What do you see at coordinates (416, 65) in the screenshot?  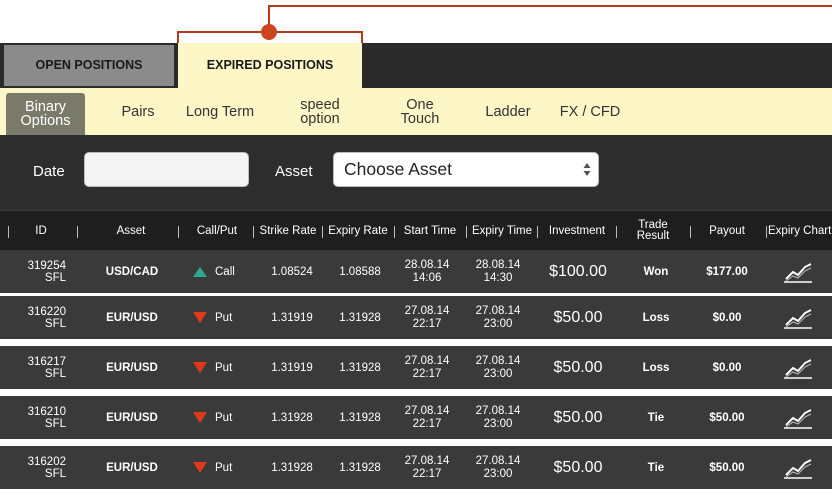 I see `main-tab-bar: OPEN POSITIONS EXPIRED POSITIONS` at bounding box center [416, 65].